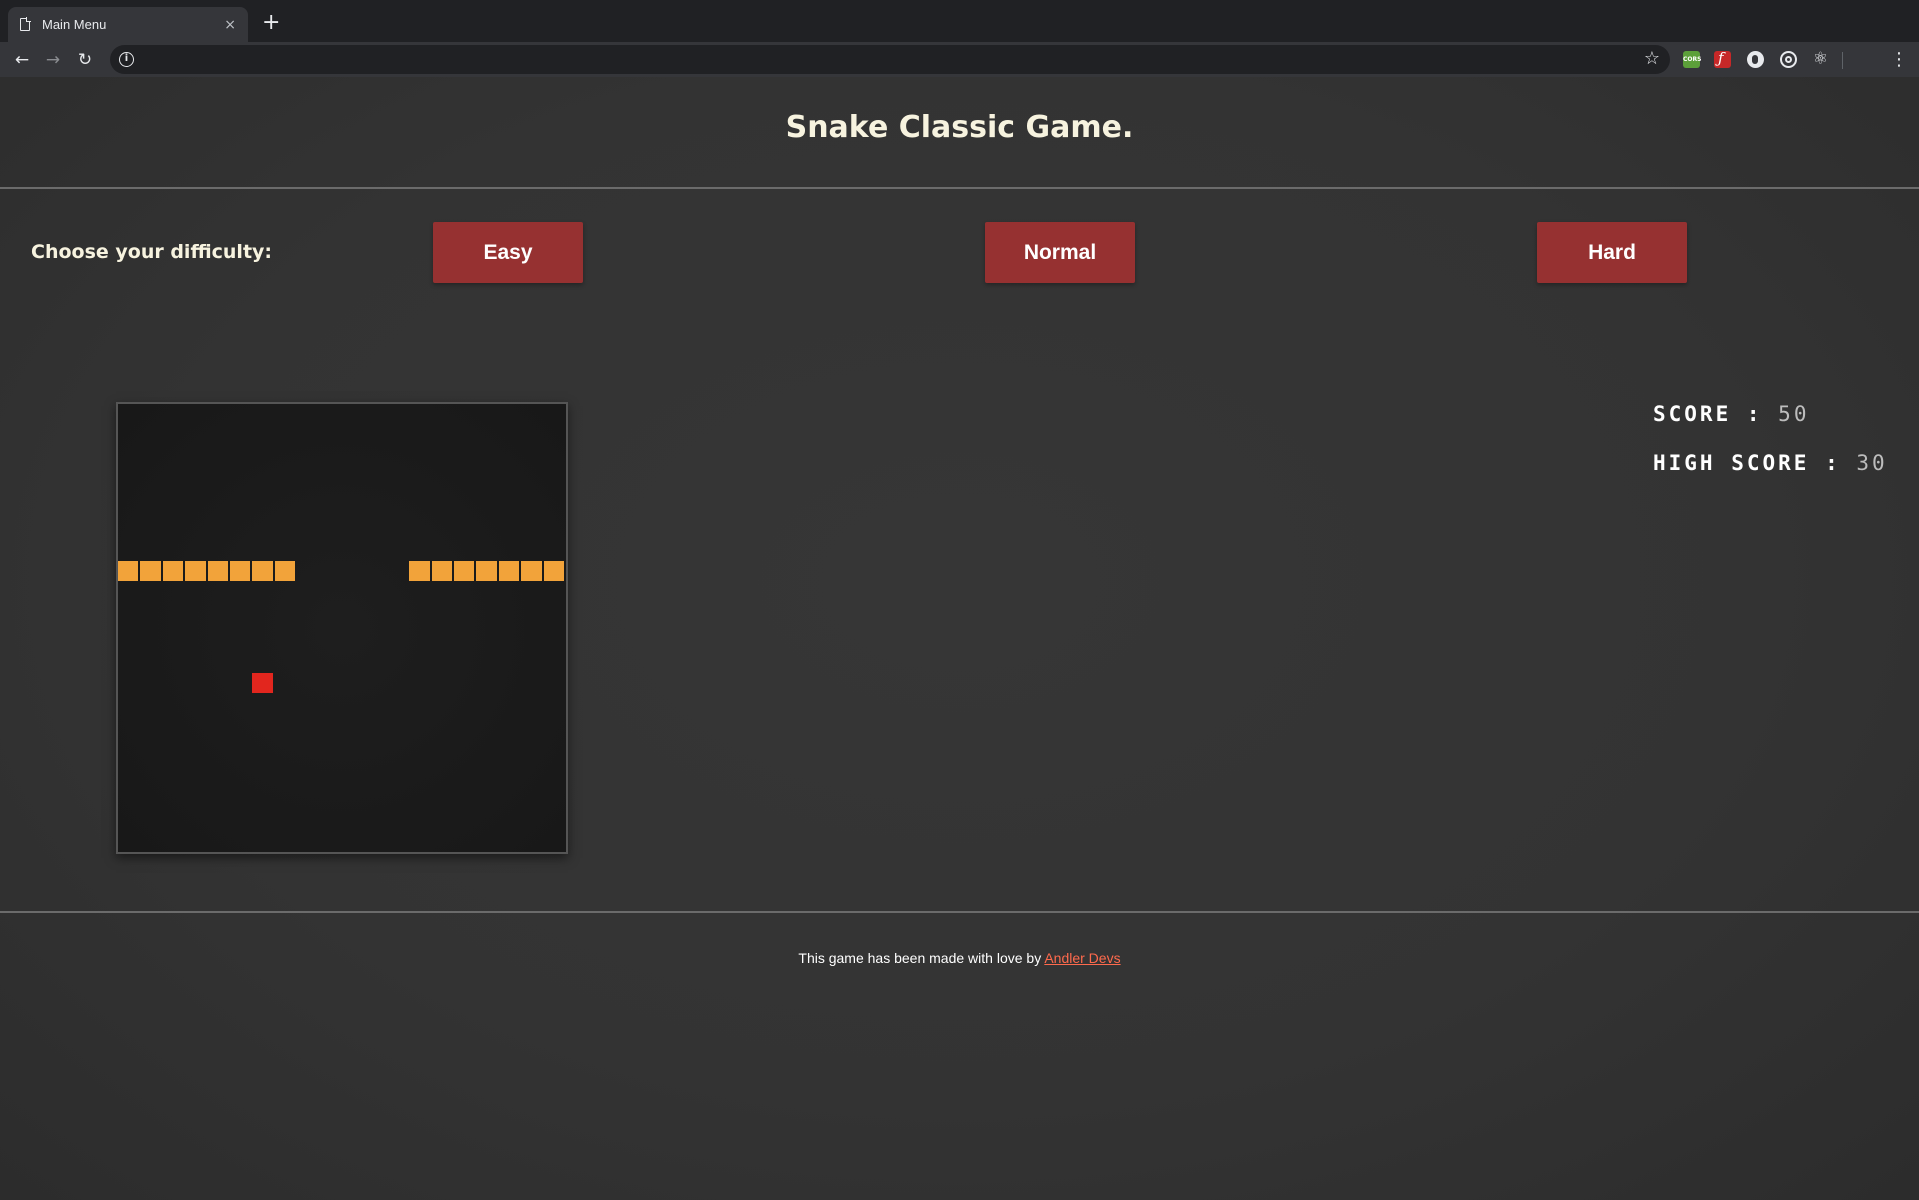  Describe the element at coordinates (25, 24) in the screenshot. I see `document-icon` at that location.